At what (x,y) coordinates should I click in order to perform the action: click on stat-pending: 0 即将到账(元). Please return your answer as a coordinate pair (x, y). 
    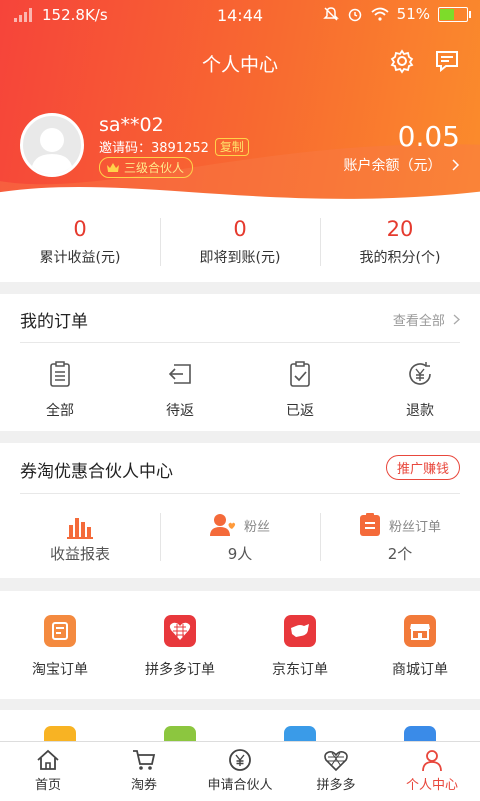
    Looking at the image, I should click on (240, 243).